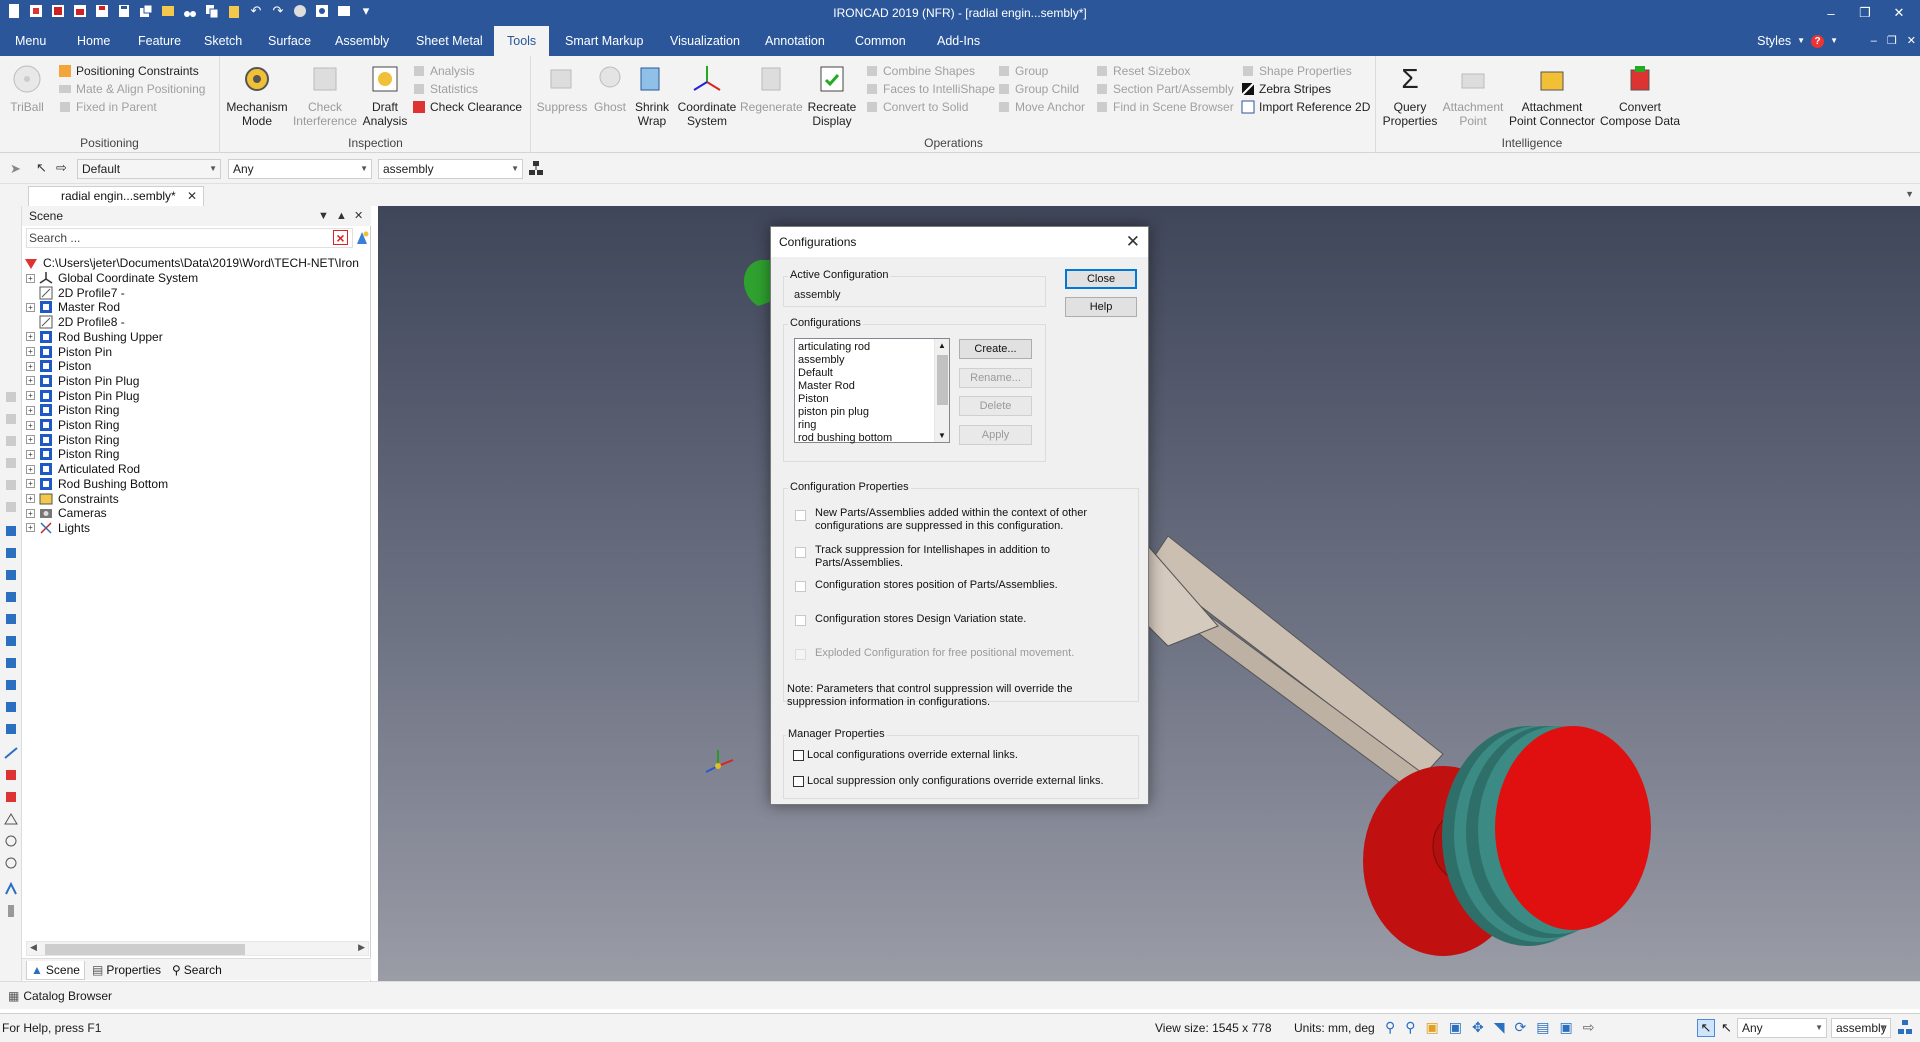 The width and height of the screenshot is (1920, 1042). I want to click on faces-to-intellishape-button: Faces to IntelliShape, so click(930, 89).